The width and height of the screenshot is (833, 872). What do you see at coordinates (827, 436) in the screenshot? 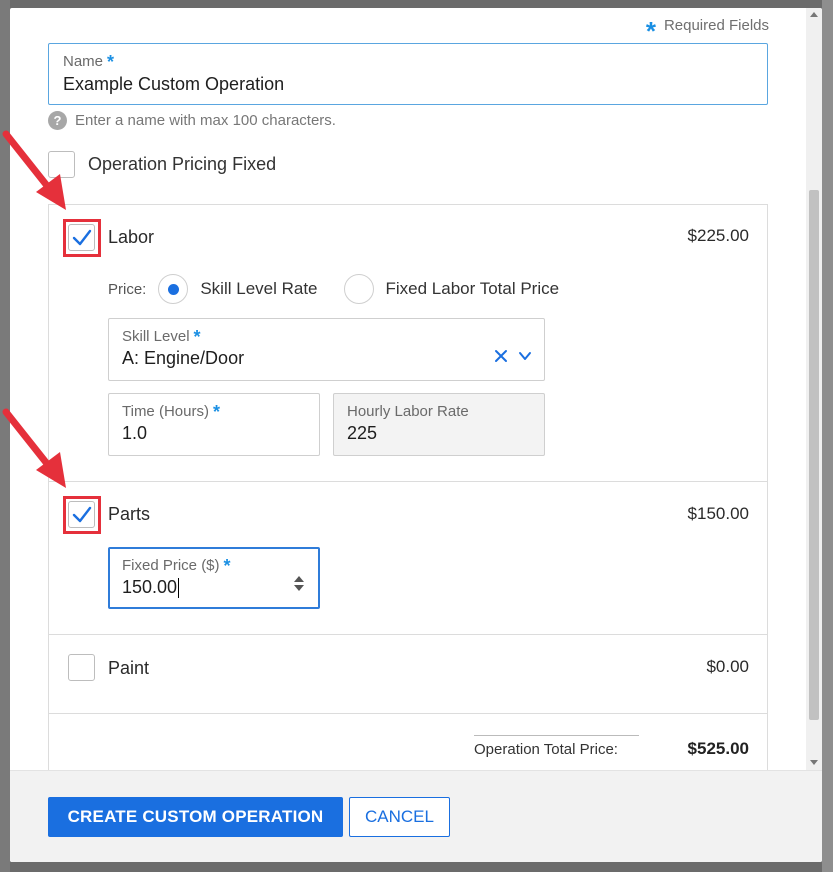
I see `background-page-edge` at bounding box center [827, 436].